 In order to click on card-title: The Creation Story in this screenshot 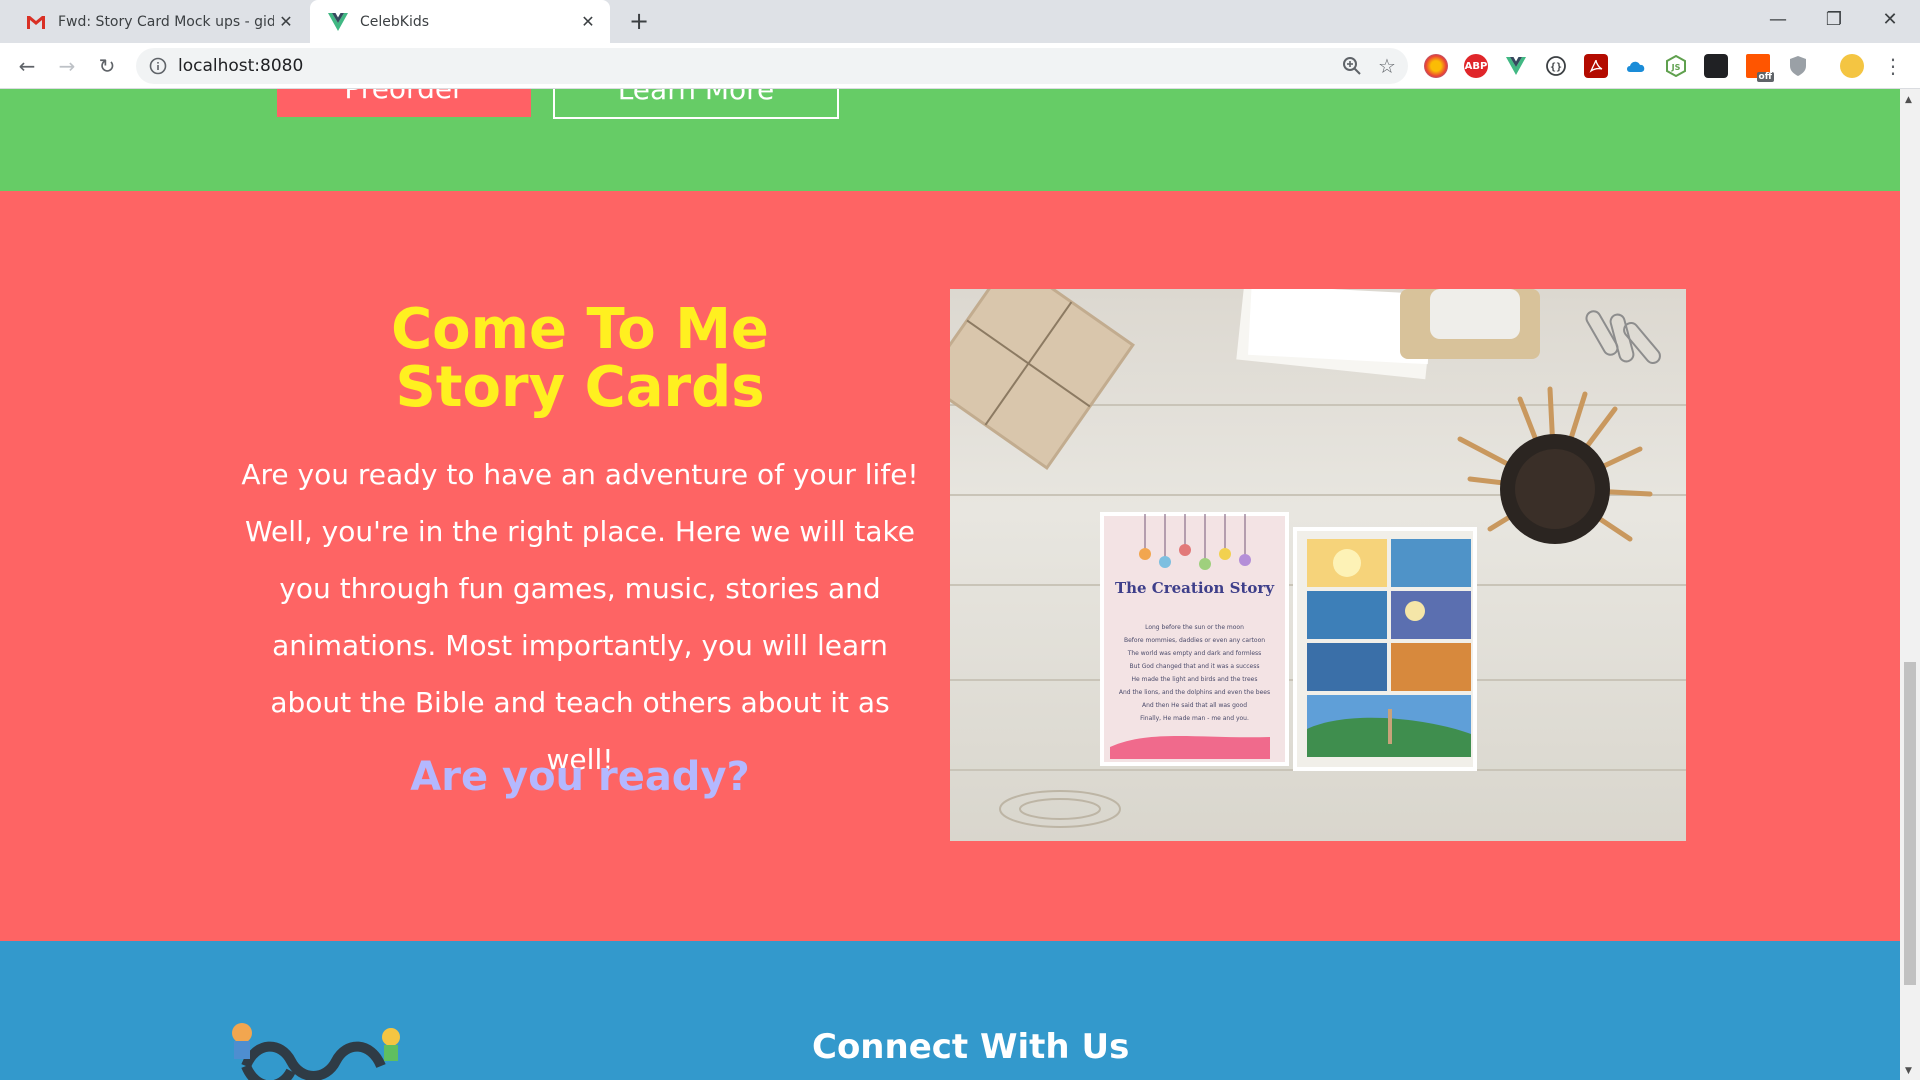, I will do `click(1194, 588)`.